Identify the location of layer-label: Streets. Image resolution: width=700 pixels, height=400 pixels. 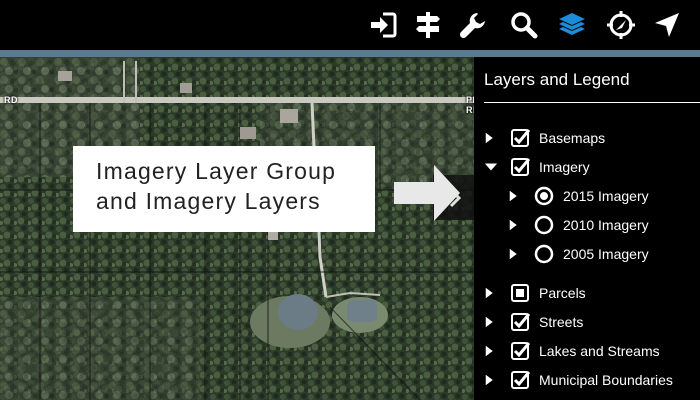
(561, 322).